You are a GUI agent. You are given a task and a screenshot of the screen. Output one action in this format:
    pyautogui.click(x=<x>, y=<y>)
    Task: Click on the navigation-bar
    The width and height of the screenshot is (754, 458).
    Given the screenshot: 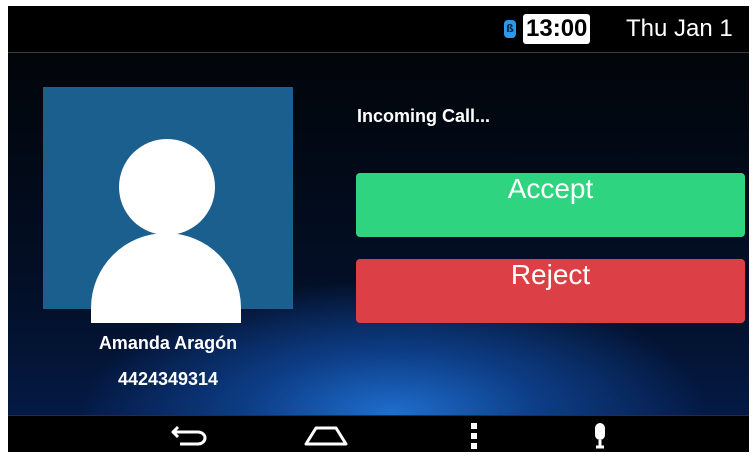 What is the action you would take?
    pyautogui.click(x=378, y=433)
    